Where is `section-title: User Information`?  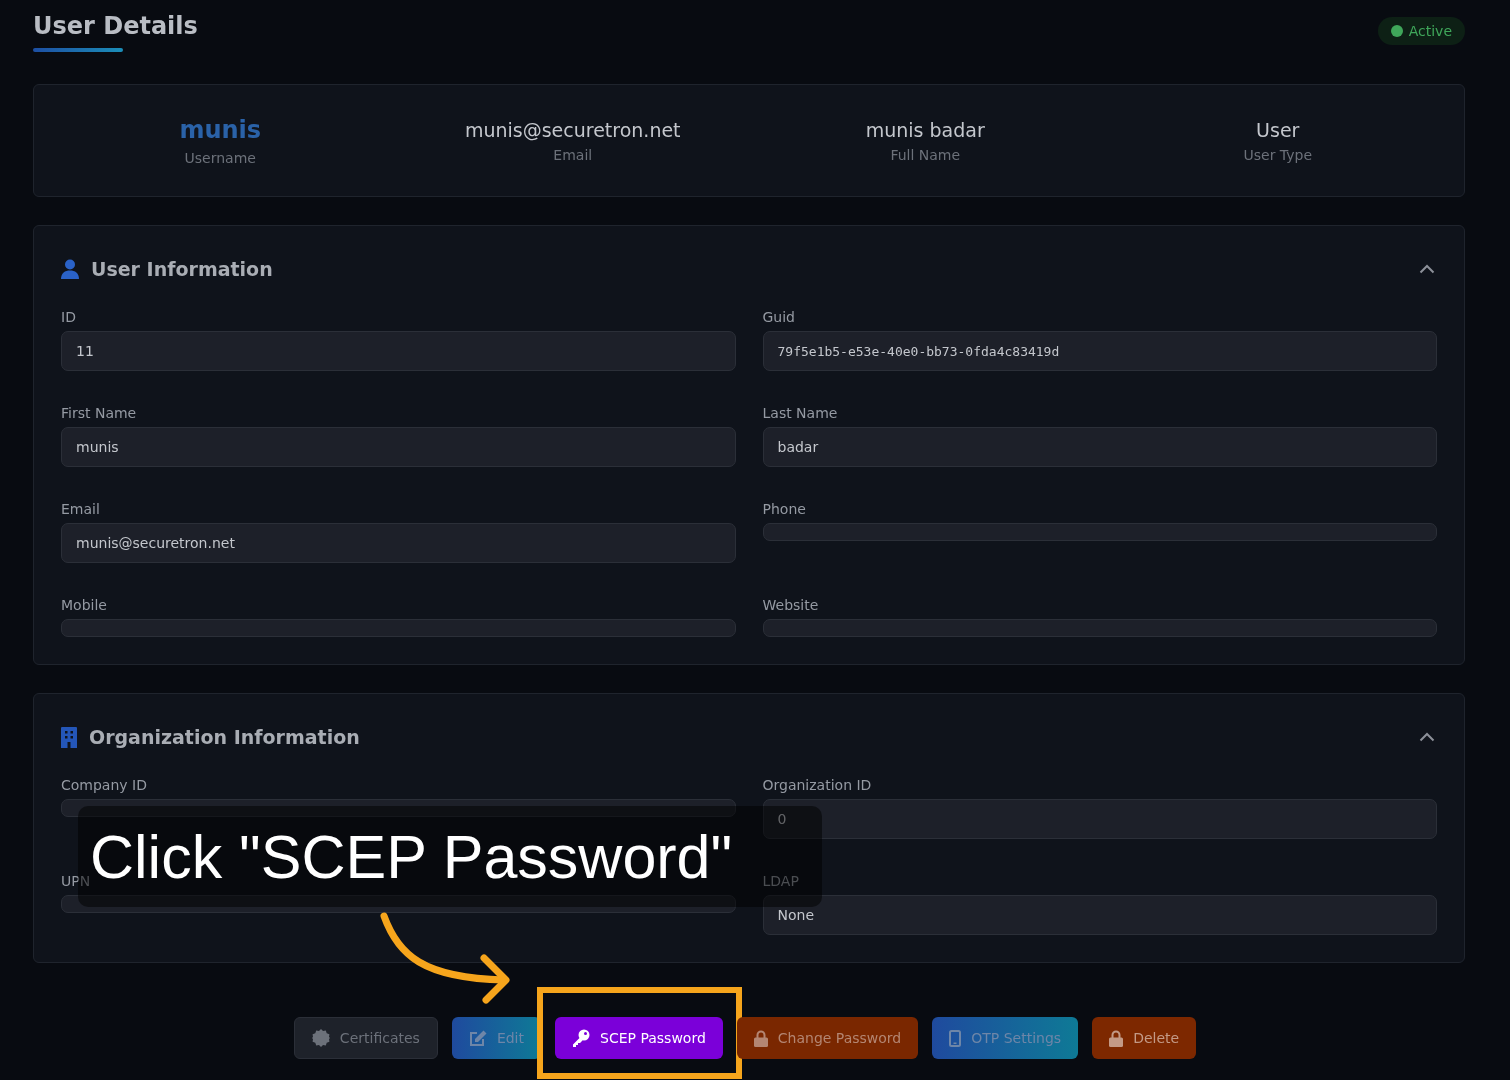
section-title: User Information is located at coordinates (182, 269).